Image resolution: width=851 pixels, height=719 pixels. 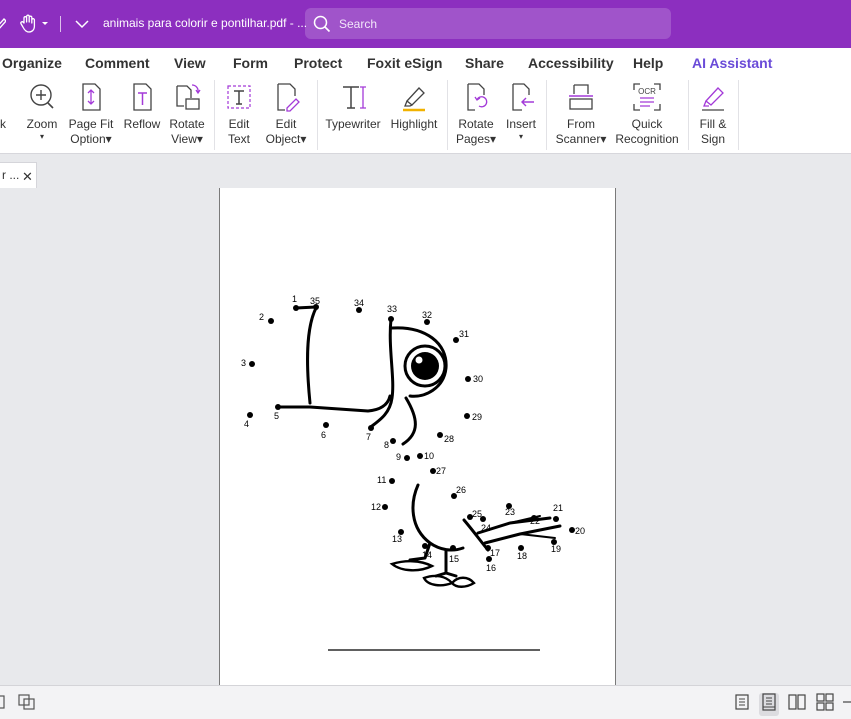 What do you see at coordinates (288, 97) in the screenshot?
I see `edit-object-icon` at bounding box center [288, 97].